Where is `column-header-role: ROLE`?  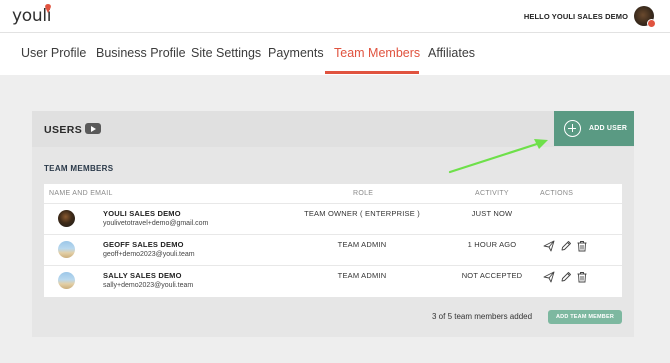
column-header-role: ROLE is located at coordinates (363, 193).